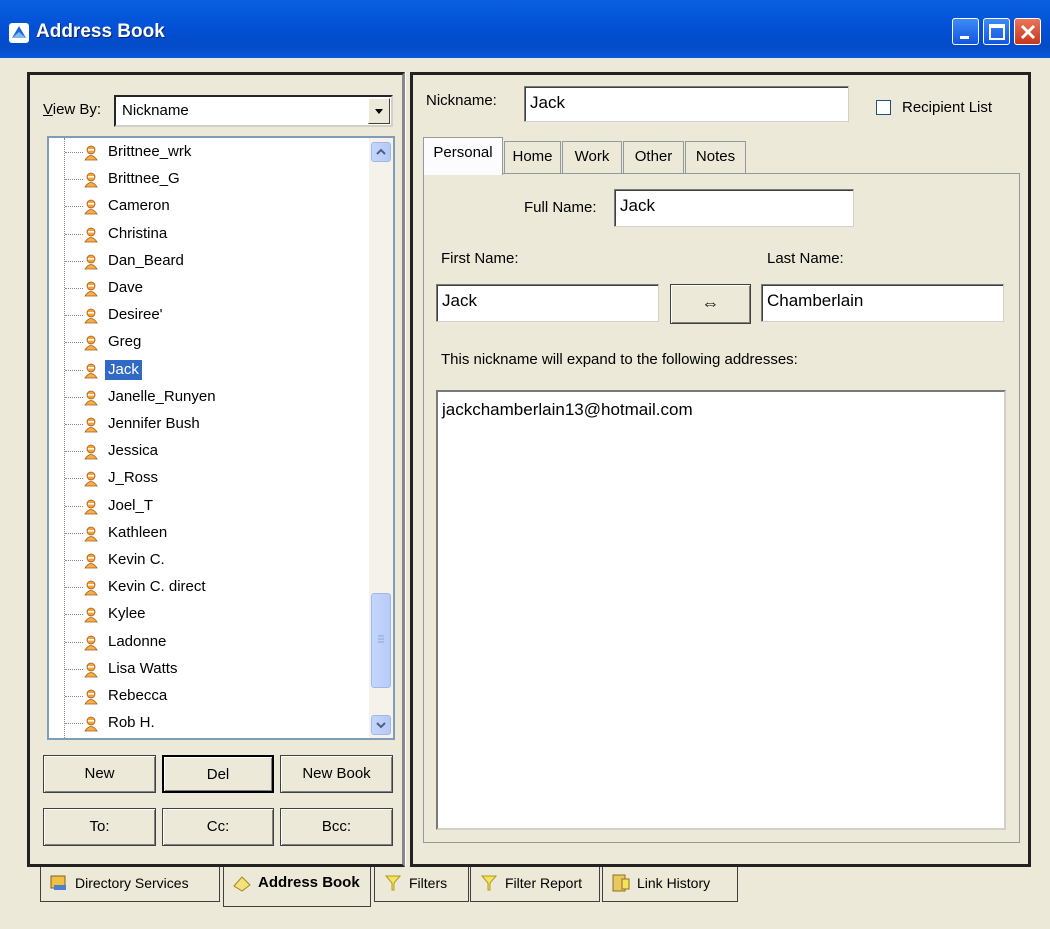  What do you see at coordinates (209, 315) in the screenshot?
I see `list-item: Desiree'` at bounding box center [209, 315].